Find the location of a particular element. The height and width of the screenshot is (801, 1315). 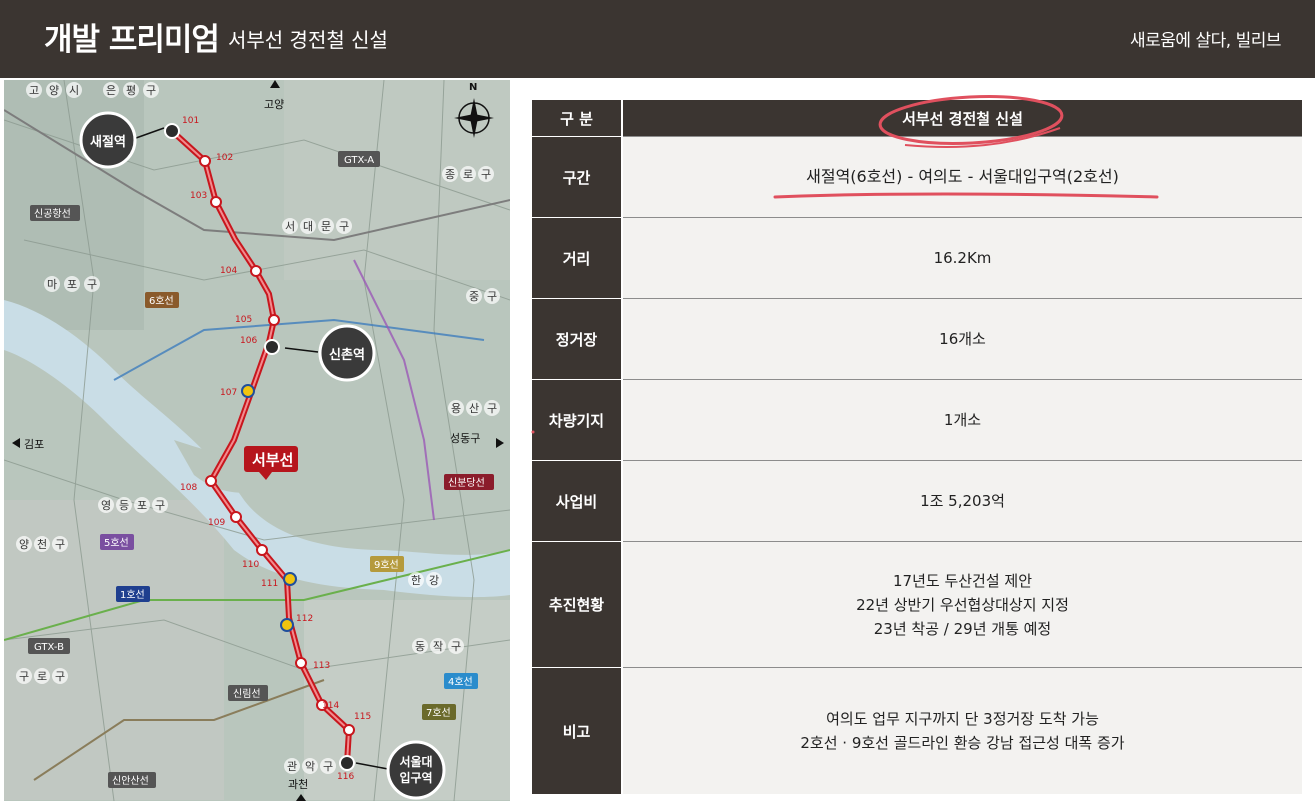

svg-text: 김포 is located at coordinates (34, 444).